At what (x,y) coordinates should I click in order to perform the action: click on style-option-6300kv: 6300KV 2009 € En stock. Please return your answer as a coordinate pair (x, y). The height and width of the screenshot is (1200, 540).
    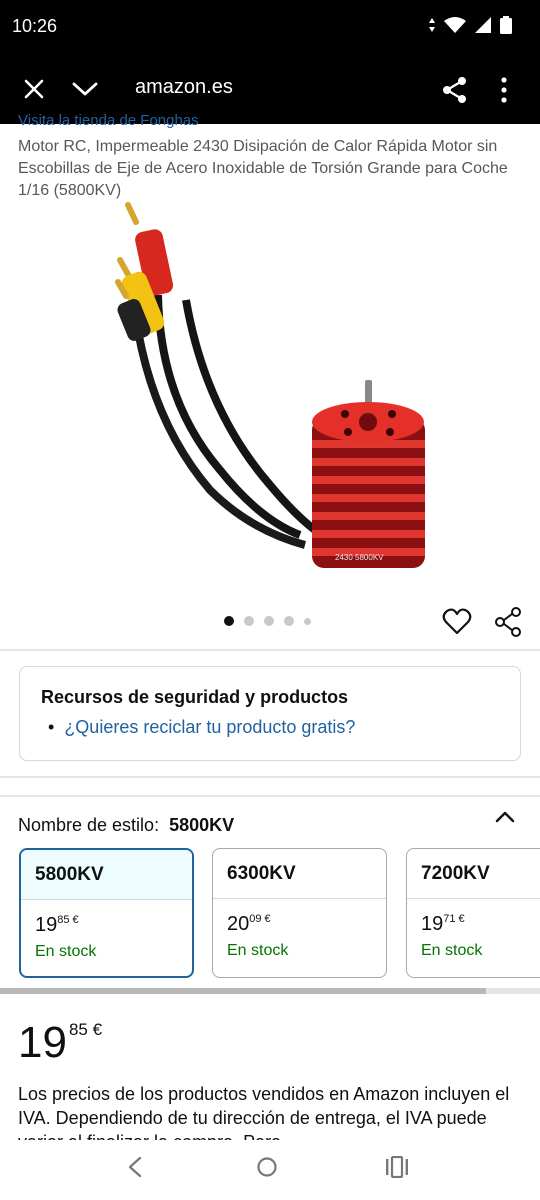
    Looking at the image, I should click on (299, 913).